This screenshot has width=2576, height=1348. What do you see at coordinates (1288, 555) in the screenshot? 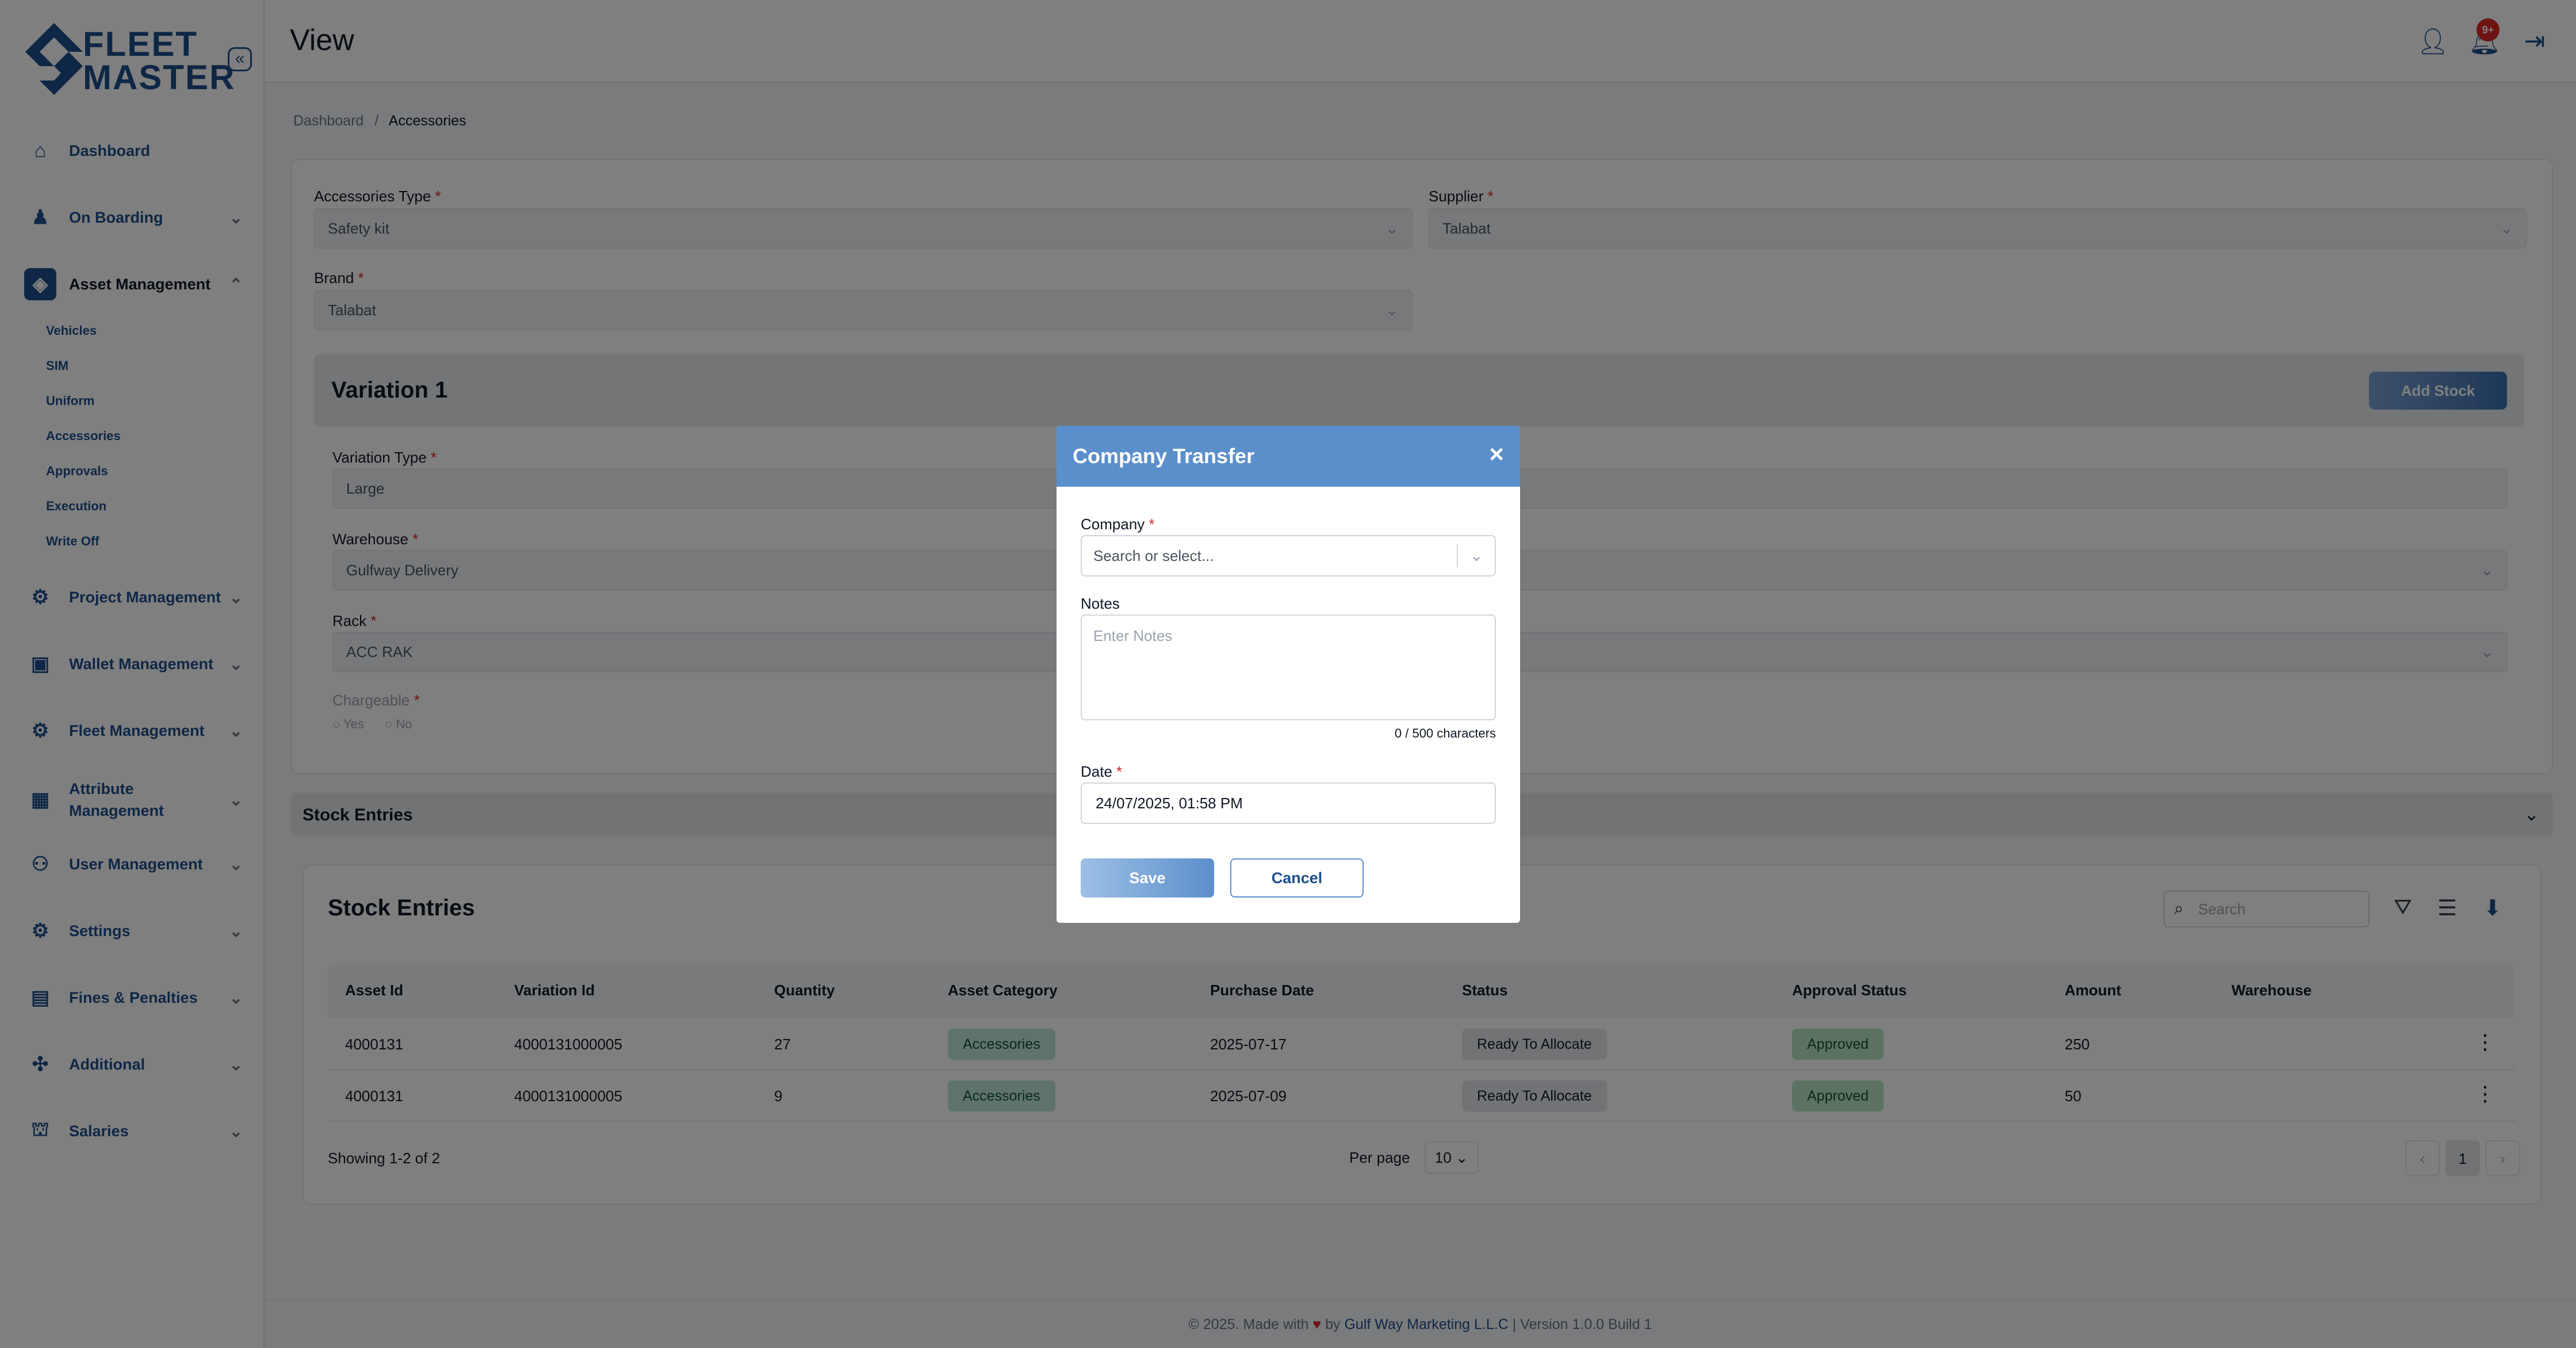
I see `company-select: Search or select... ⌄` at bounding box center [1288, 555].